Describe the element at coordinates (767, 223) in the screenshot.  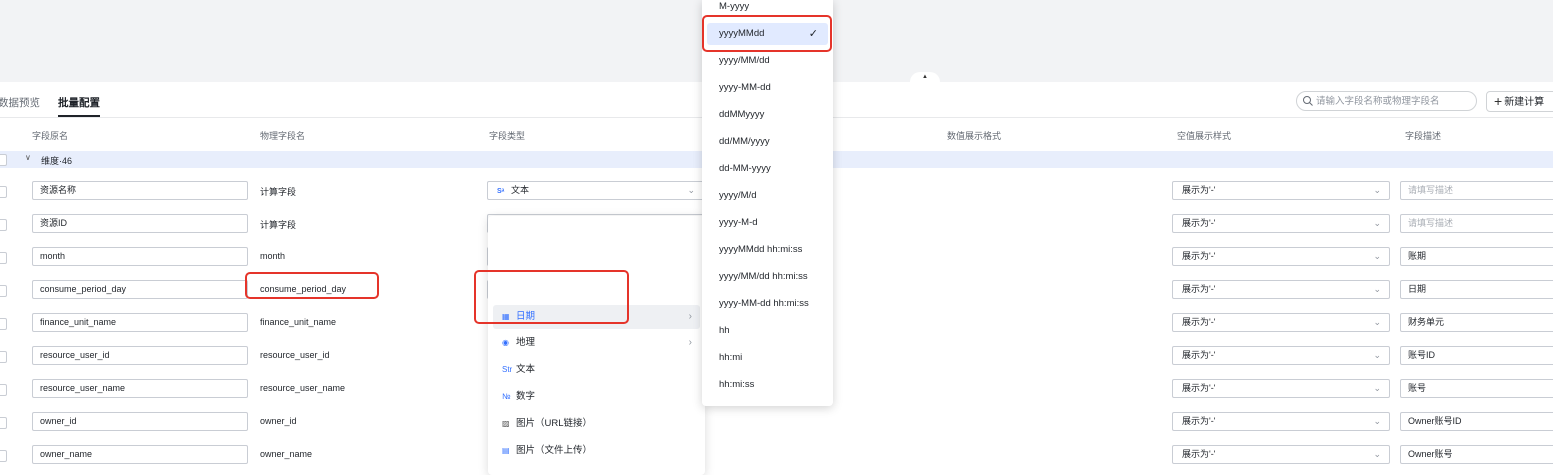
I see `date-format-option: yyyy-M-d` at that location.